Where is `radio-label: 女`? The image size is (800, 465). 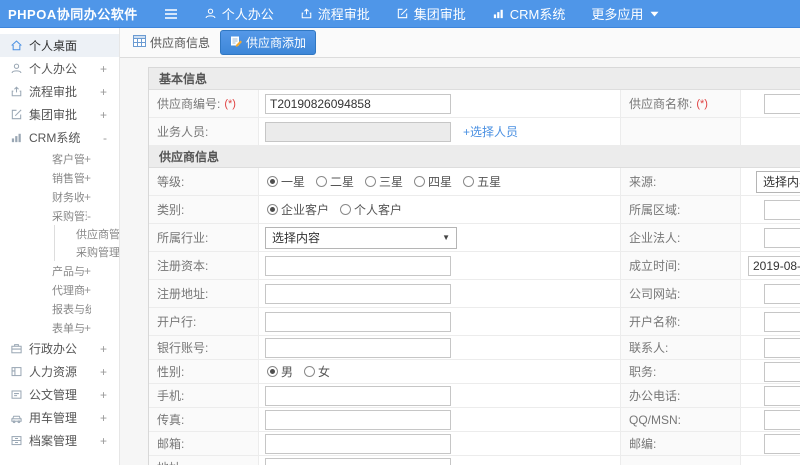 radio-label: 女 is located at coordinates (324, 372).